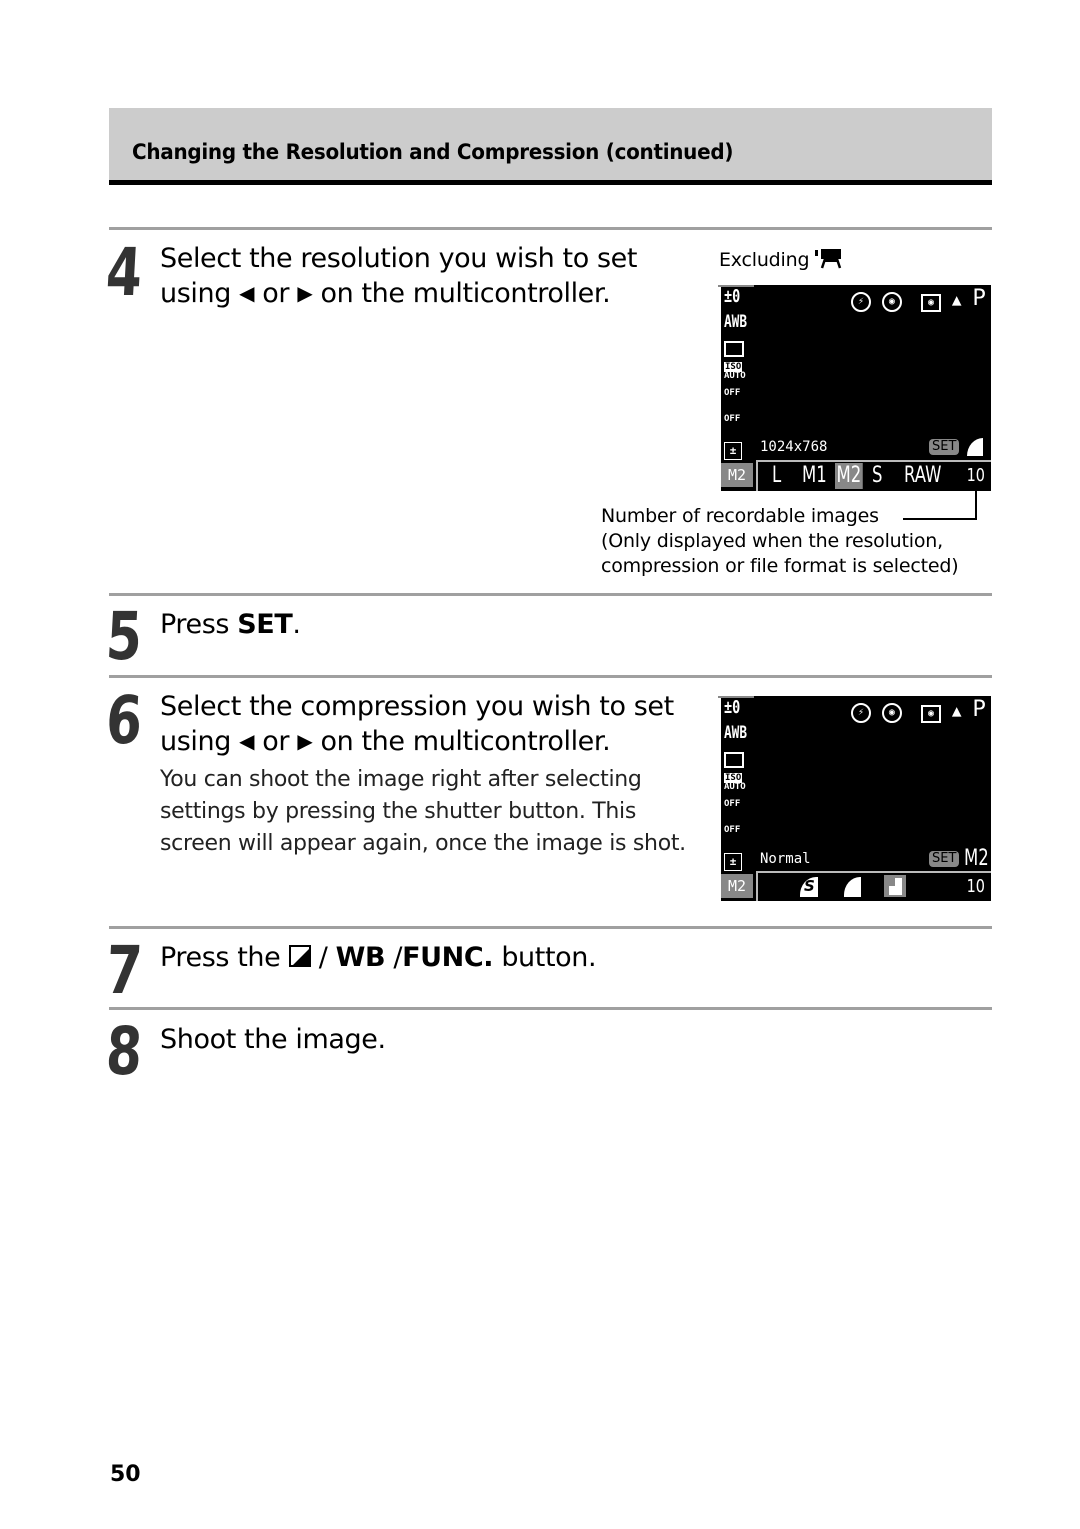 The image size is (1080, 1529). What do you see at coordinates (781, 260) in the screenshot?
I see `figure-1-caption: Excluding` at bounding box center [781, 260].